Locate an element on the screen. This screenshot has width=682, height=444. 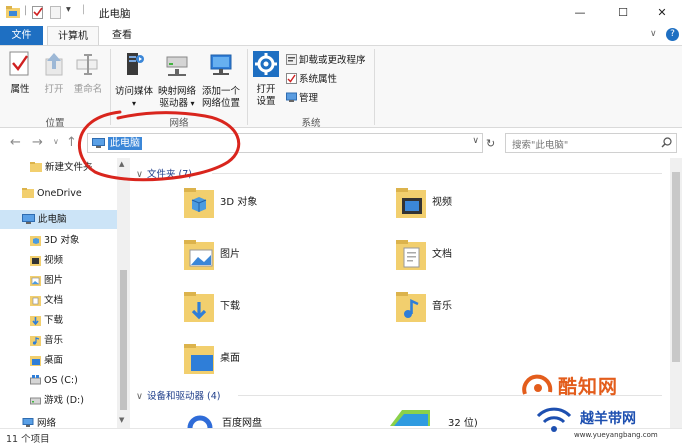
add-network-location-button: 添加一个 网络位置 is located at coordinates (221, 80).